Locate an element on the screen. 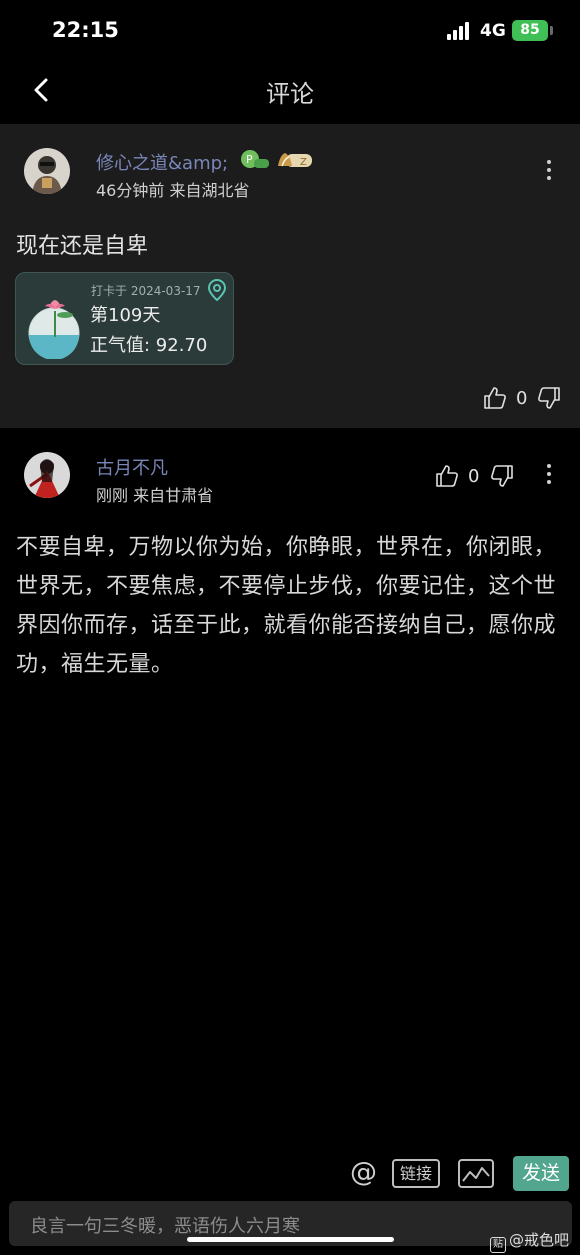 This screenshot has height=1255, width=580. reply-like-count: 0 is located at coordinates (474, 476).